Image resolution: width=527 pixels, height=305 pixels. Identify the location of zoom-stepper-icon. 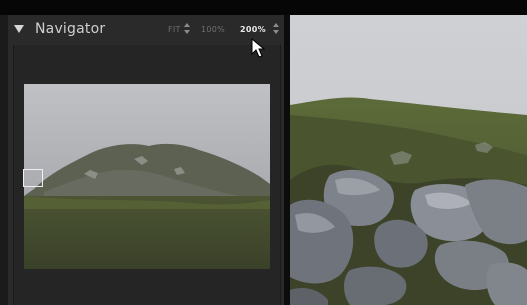
(276, 29).